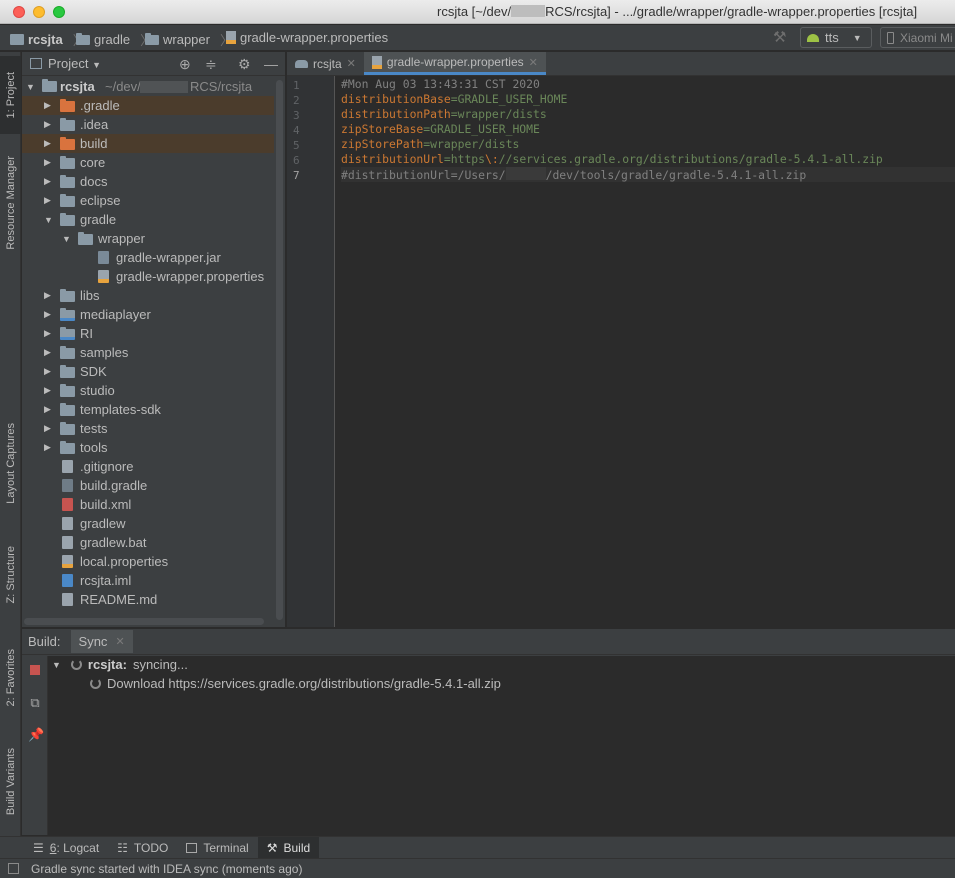 The image size is (955, 878). What do you see at coordinates (66, 847) in the screenshot?
I see `tab-logcat: ☰ 6: Logcat` at bounding box center [66, 847].